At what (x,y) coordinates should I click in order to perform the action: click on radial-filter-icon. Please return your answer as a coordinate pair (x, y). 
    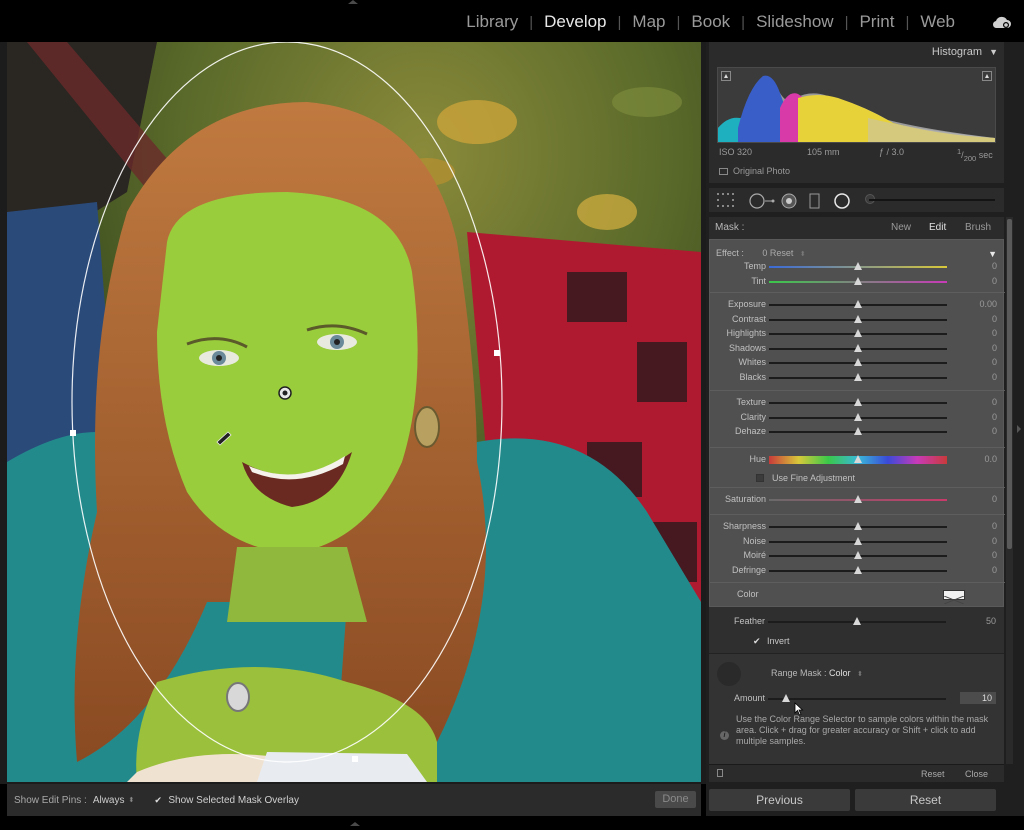
    Looking at the image, I should click on (842, 202).